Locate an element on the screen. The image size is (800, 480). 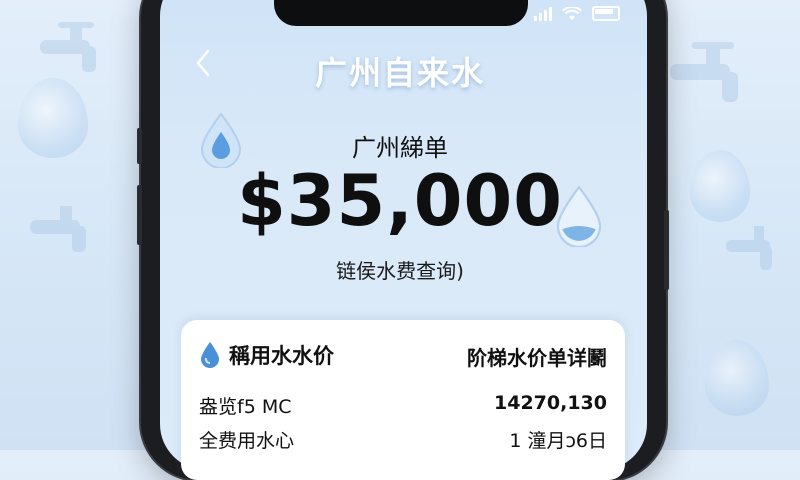
row-value: 14270,130 is located at coordinates (550, 403).